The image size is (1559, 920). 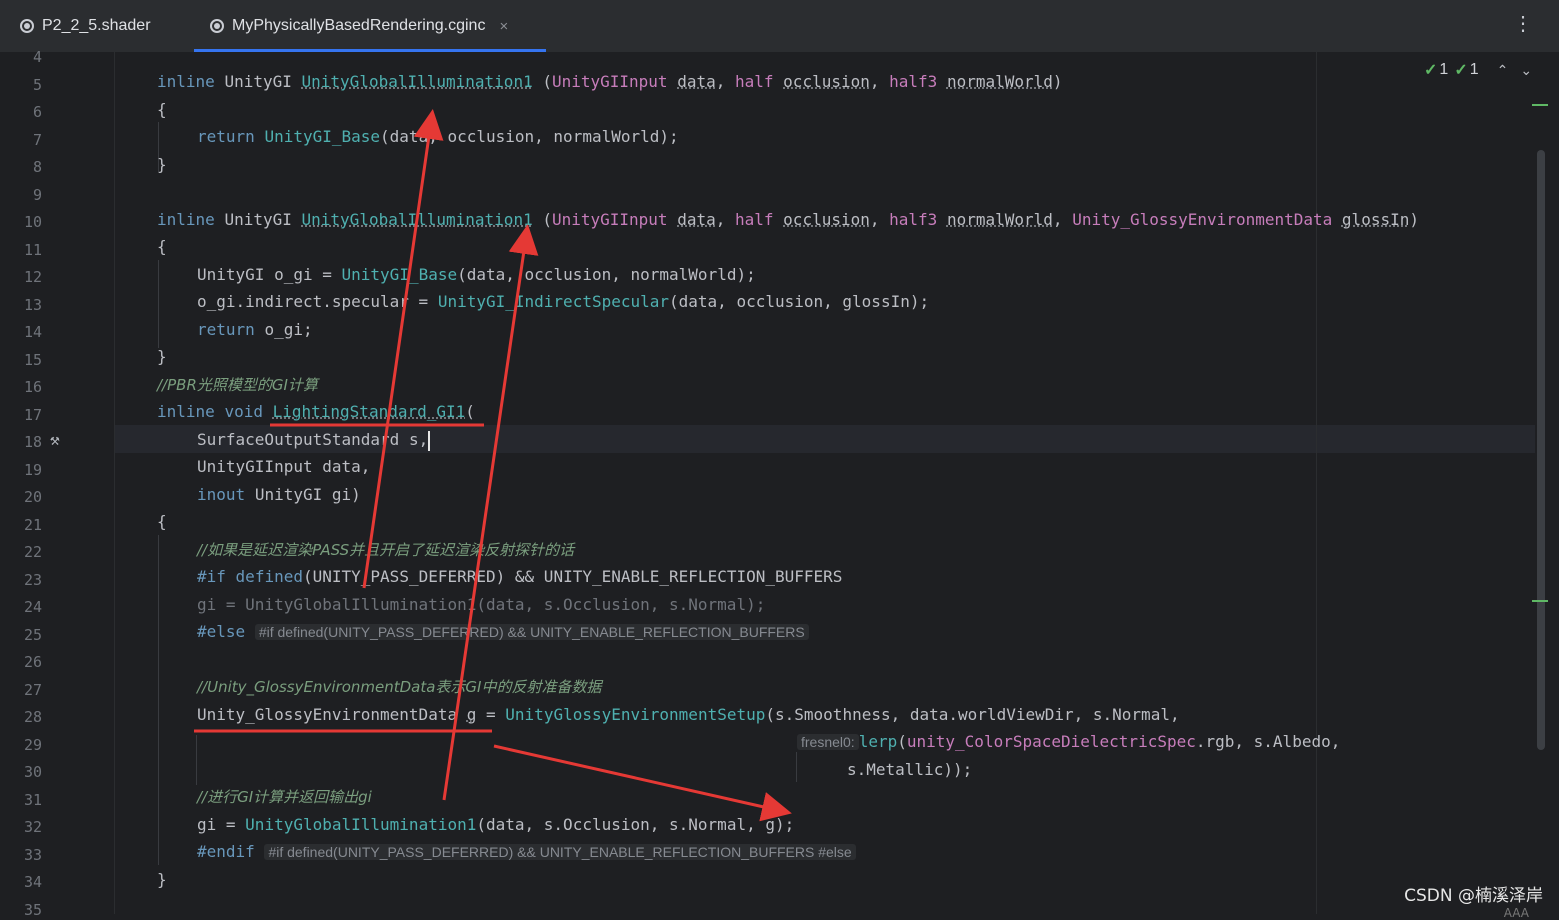 I want to click on watermark-sub: AAA, so click(x=1516, y=913).